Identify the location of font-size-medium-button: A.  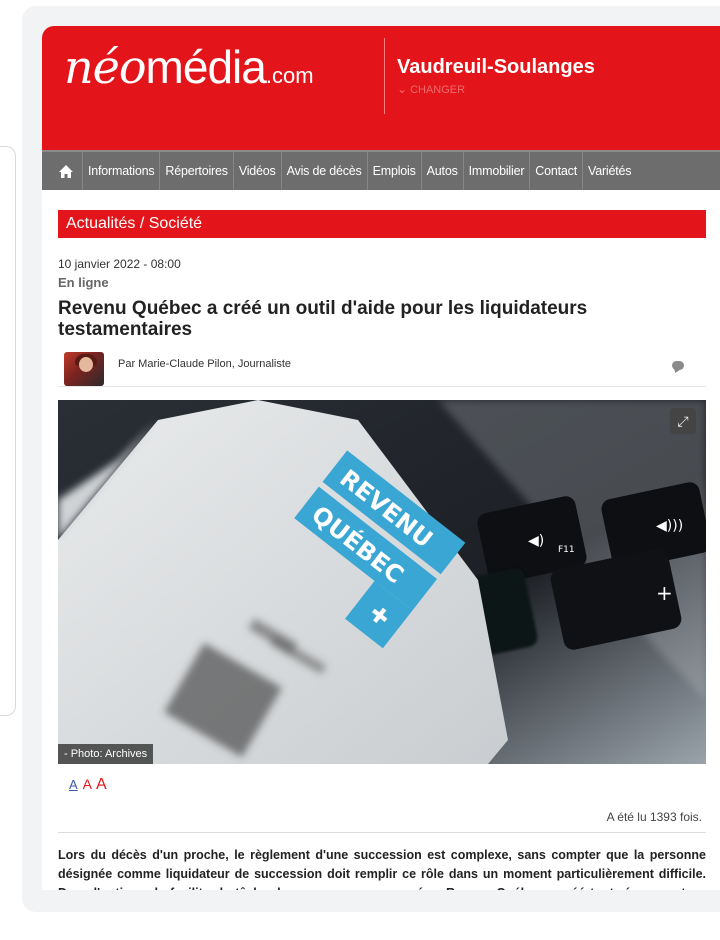
(87, 784).